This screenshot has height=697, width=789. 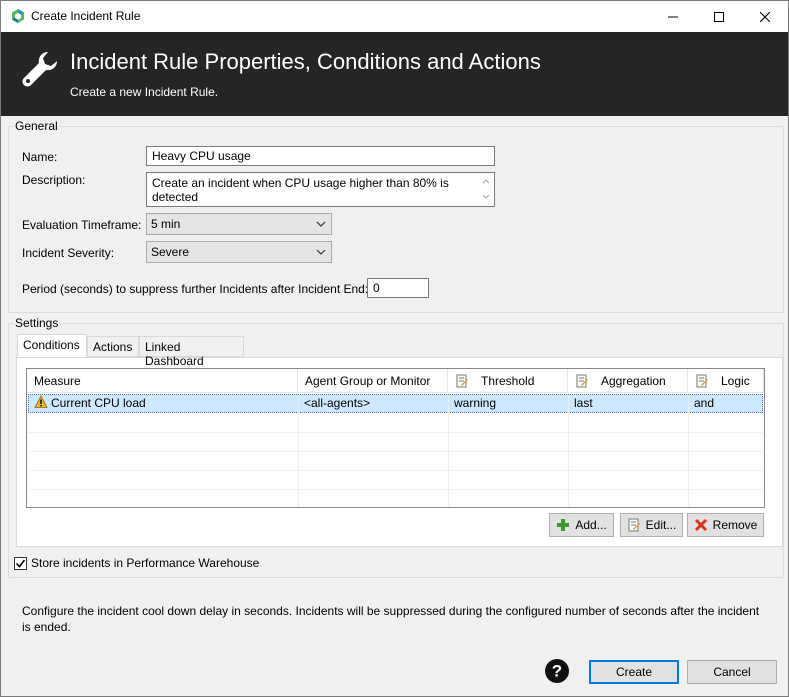 I want to click on close-button, so click(x=765, y=16).